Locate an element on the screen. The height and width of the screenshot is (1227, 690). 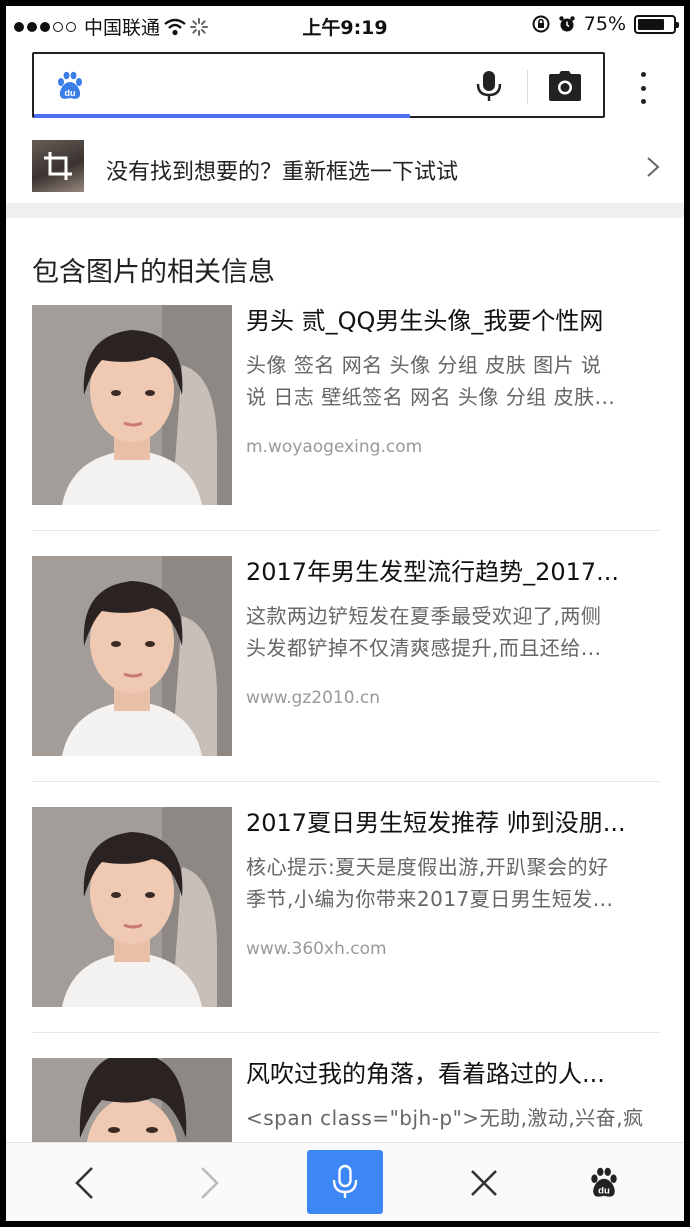
arrow-left-icon is located at coordinates (84, 1182).